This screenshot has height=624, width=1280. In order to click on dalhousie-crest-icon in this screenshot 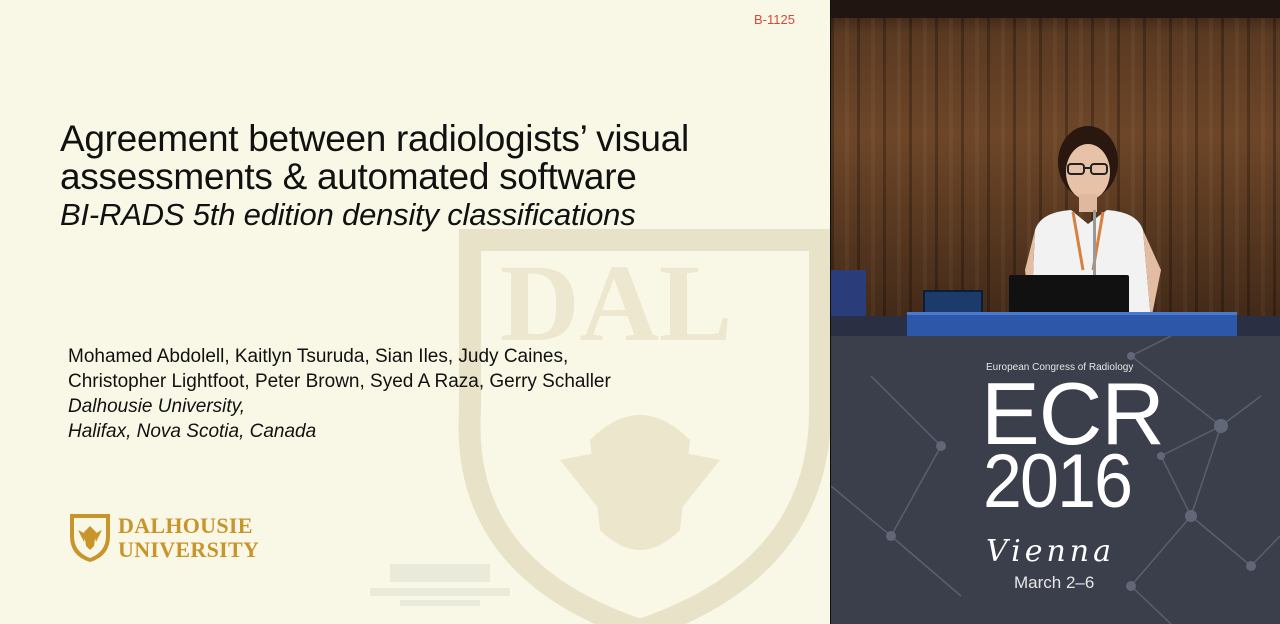, I will do `click(90, 538)`.